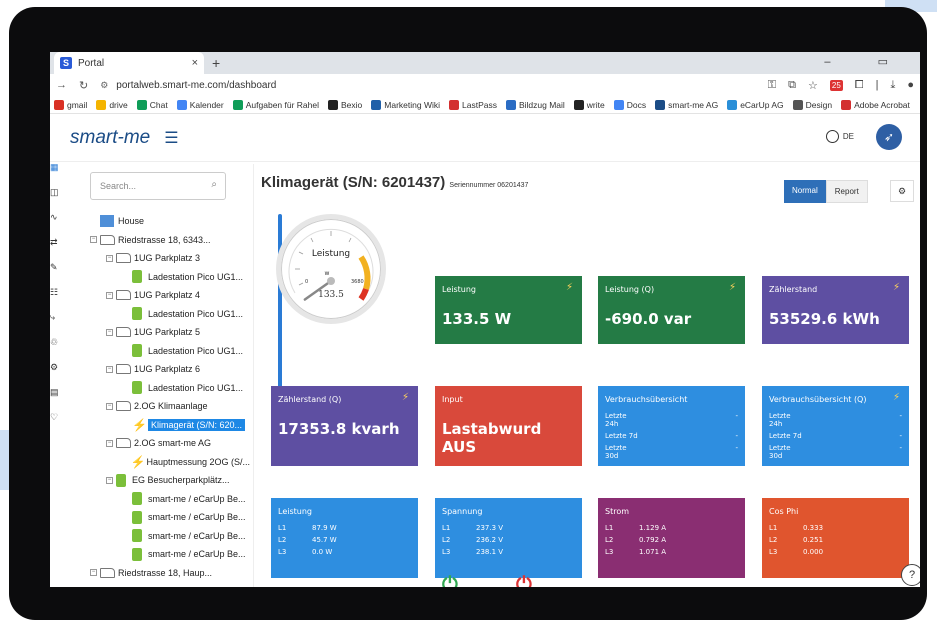 This screenshot has height=627, width=937. What do you see at coordinates (836, 85) in the screenshot?
I see `extension-badge-icon: 25` at bounding box center [836, 85].